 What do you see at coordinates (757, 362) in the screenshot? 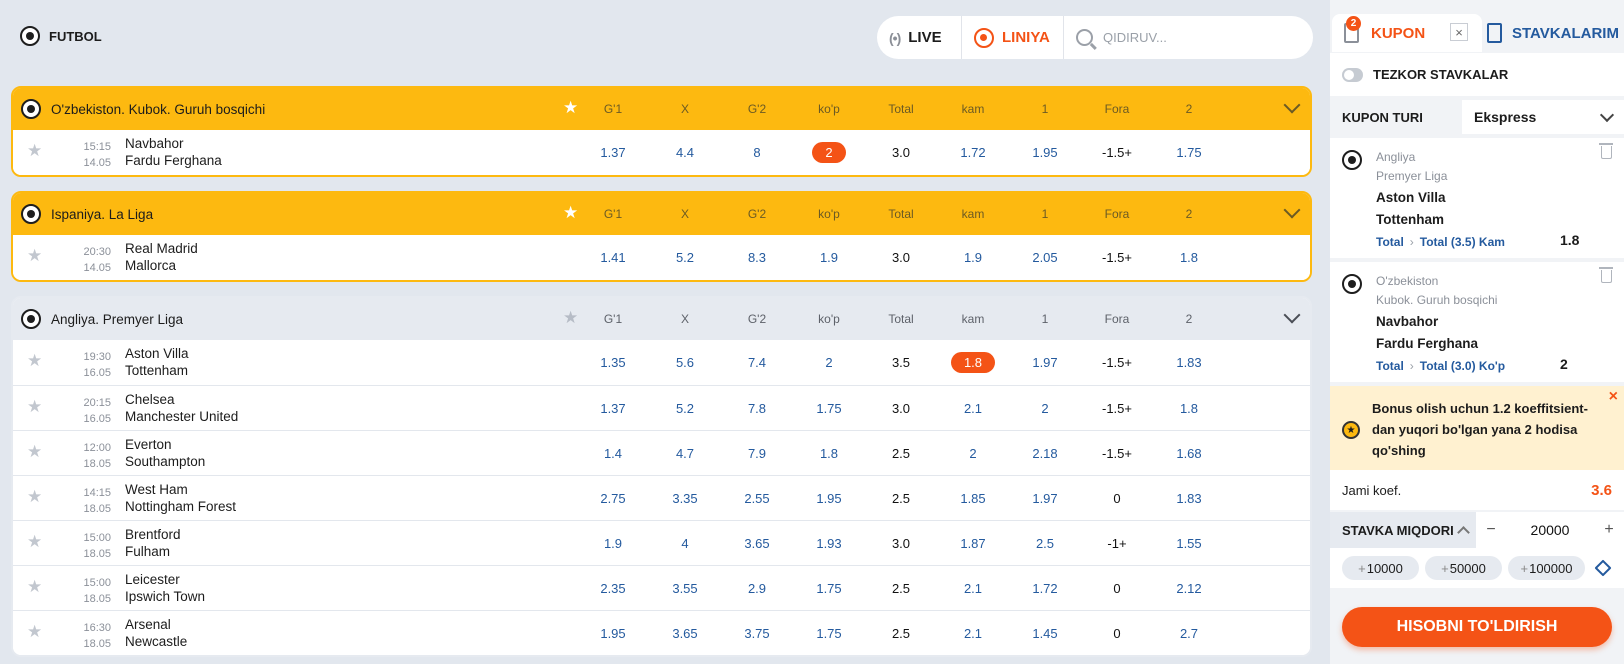
I see `odd-cell: 7.4` at bounding box center [757, 362].